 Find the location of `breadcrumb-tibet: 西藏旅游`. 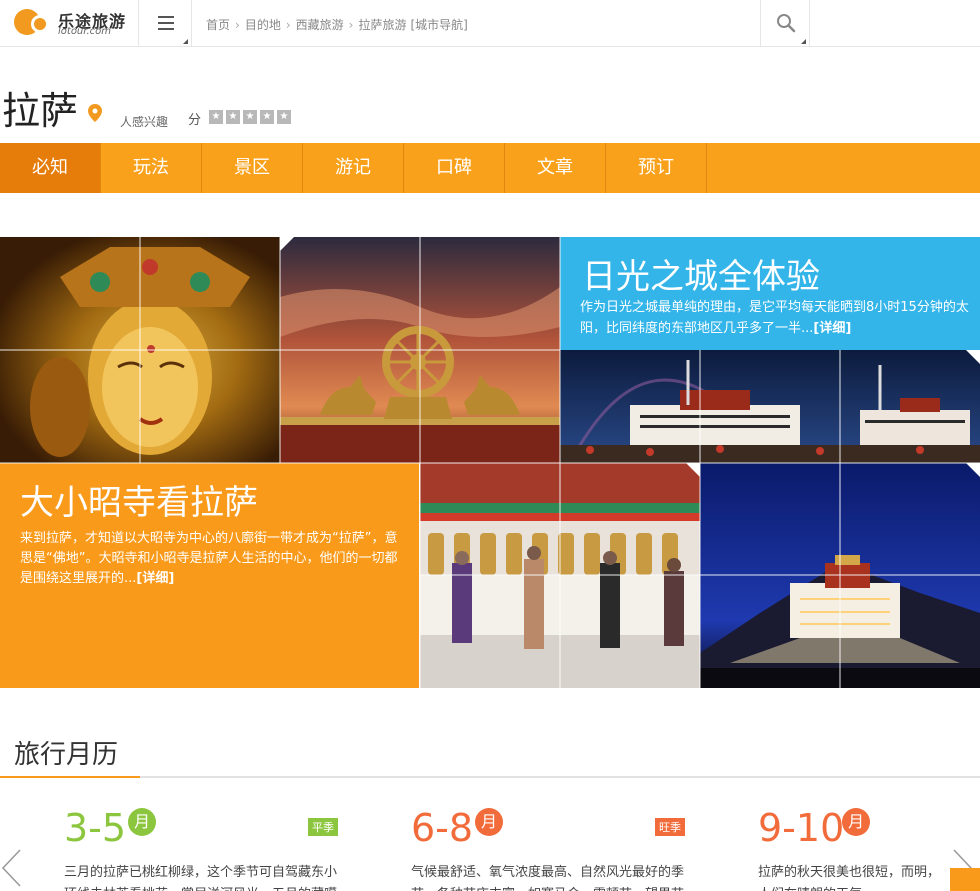

breadcrumb-tibet: 西藏旅游 is located at coordinates (320, 25).